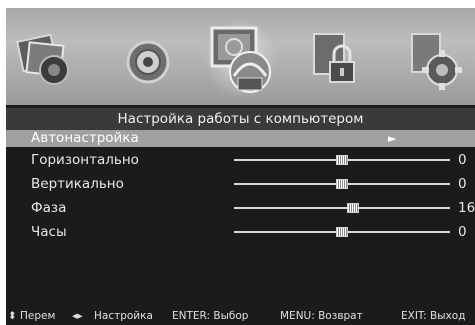  I want to click on menu-item-label: Вертикально, so click(77, 184).